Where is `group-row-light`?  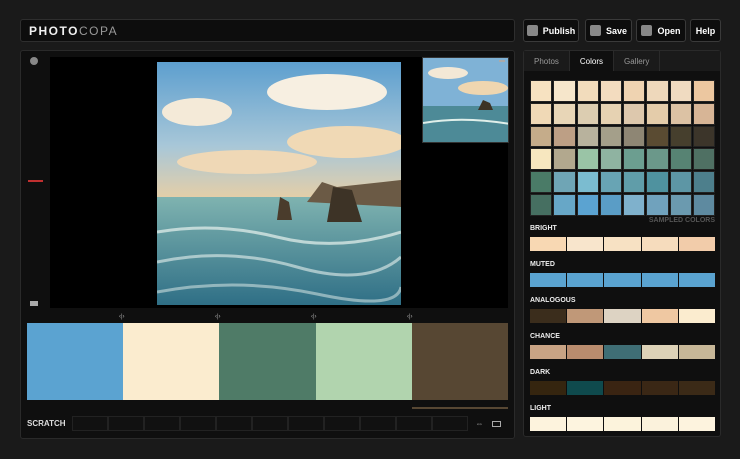 group-row-light is located at coordinates (623, 424).